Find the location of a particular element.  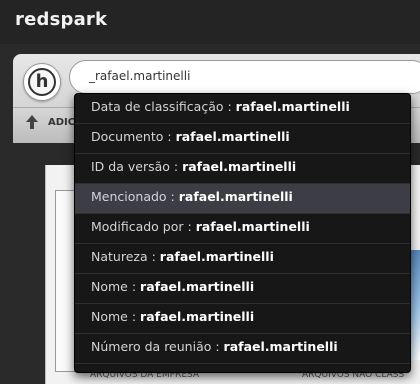

suggestion-item: Modificado por : rafael.martinelli is located at coordinates (242, 229).